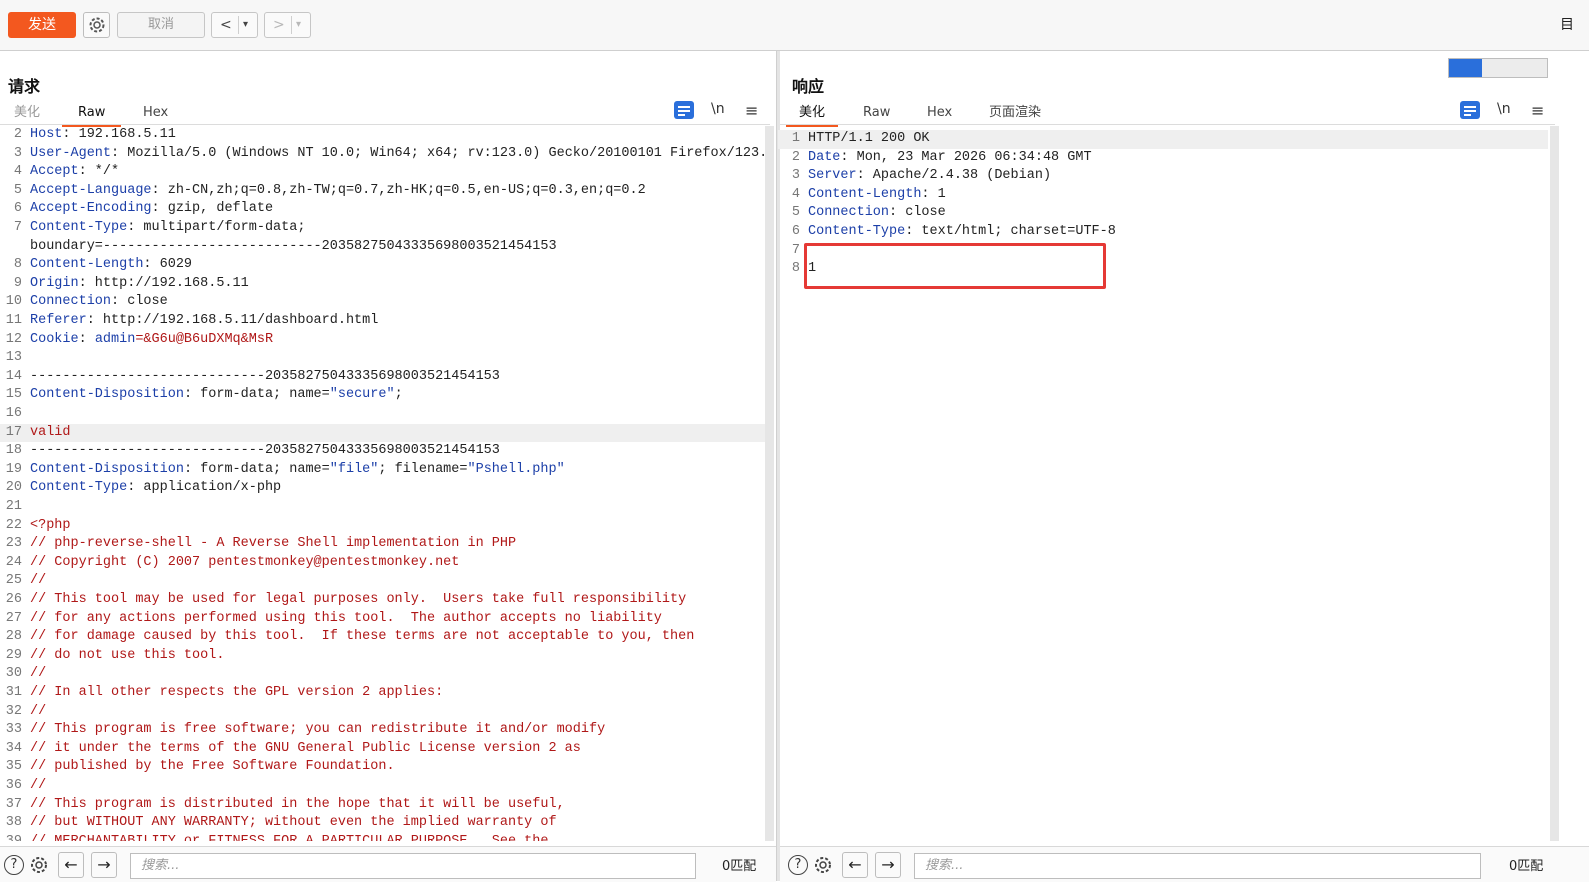 The width and height of the screenshot is (1589, 882). Describe the element at coordinates (234, 25) in the screenshot. I see `back-button: < ▾` at that location.